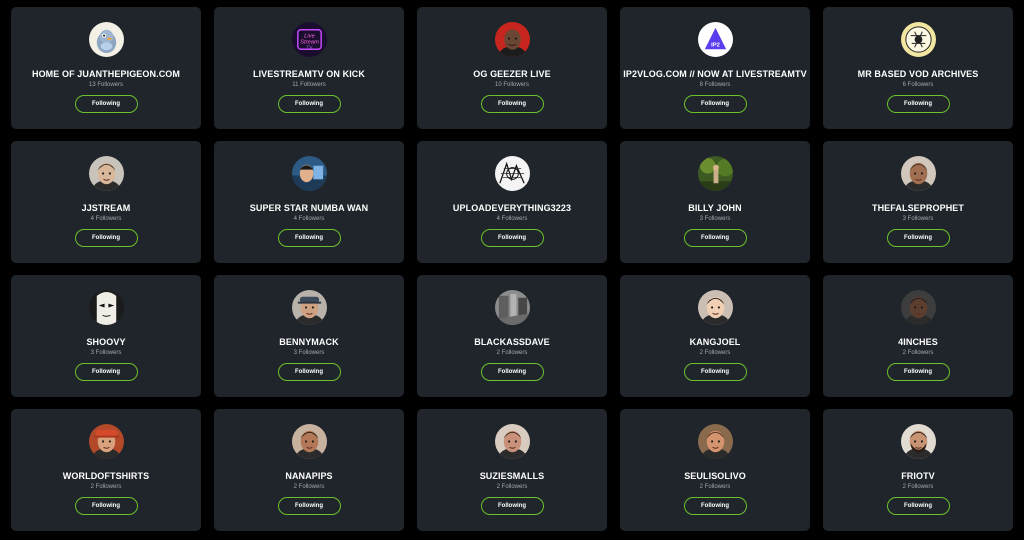 The width and height of the screenshot is (1024, 540). Describe the element at coordinates (715, 39) in the screenshot. I see `avatar: IP2` at that location.